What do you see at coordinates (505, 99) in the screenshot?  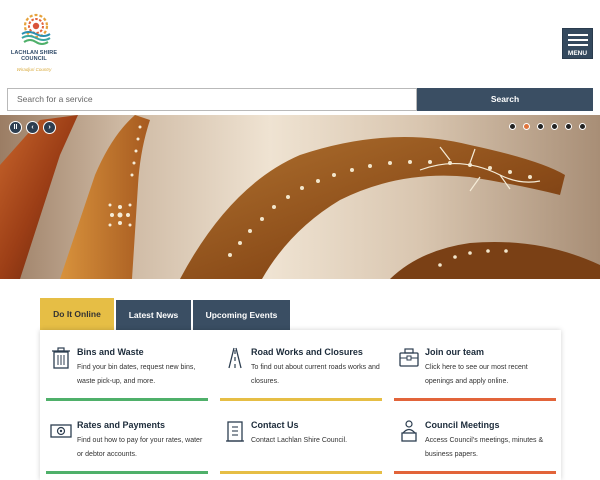 I see `search-button: Search` at bounding box center [505, 99].